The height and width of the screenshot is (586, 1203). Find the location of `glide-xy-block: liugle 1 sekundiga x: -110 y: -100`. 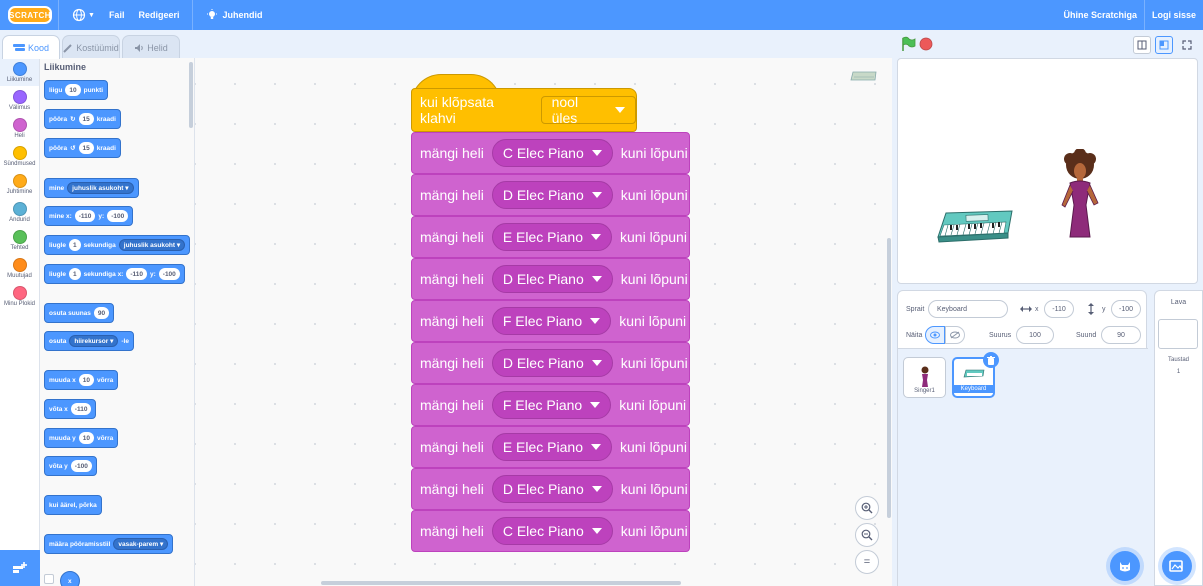

glide-xy-block: liugle 1 sekundiga x: -110 y: -100 is located at coordinates (114, 274).